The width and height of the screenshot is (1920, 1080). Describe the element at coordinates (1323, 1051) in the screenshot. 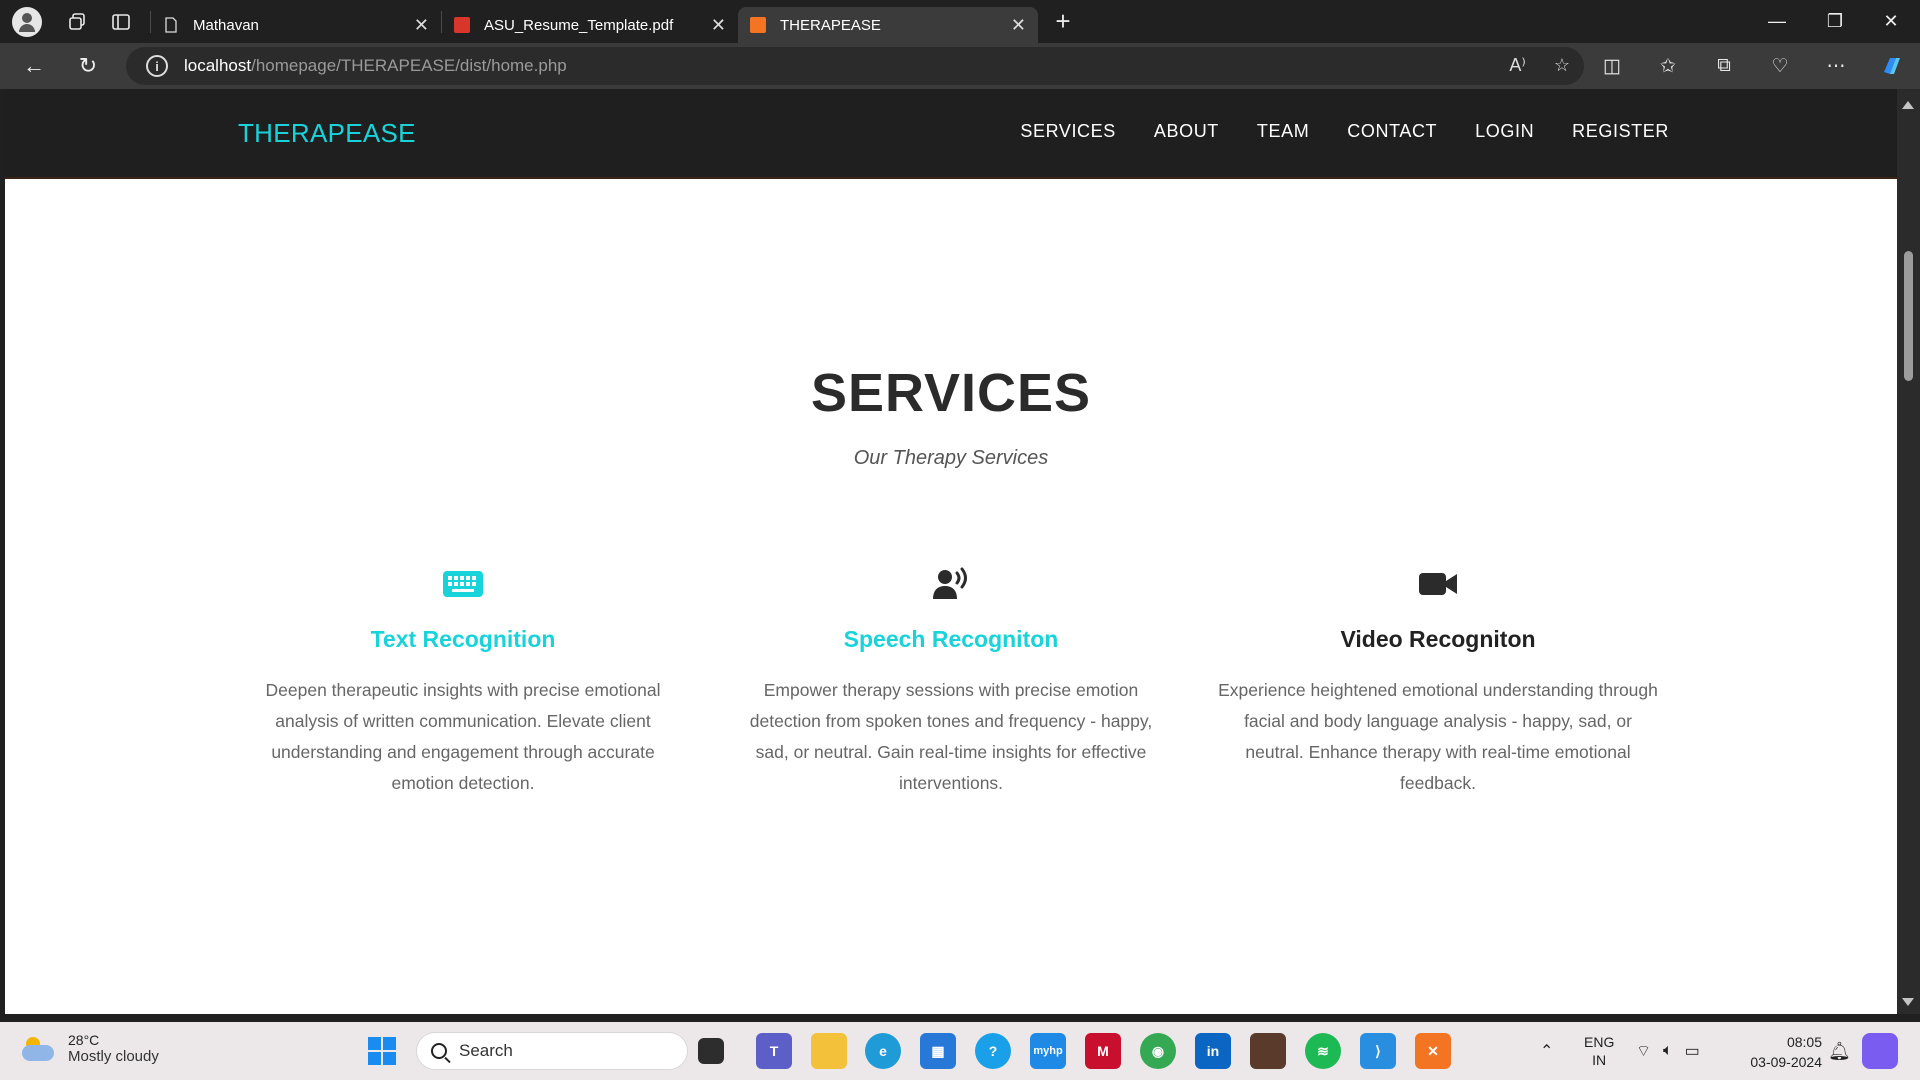

I see `spotify-icon: ≋` at that location.